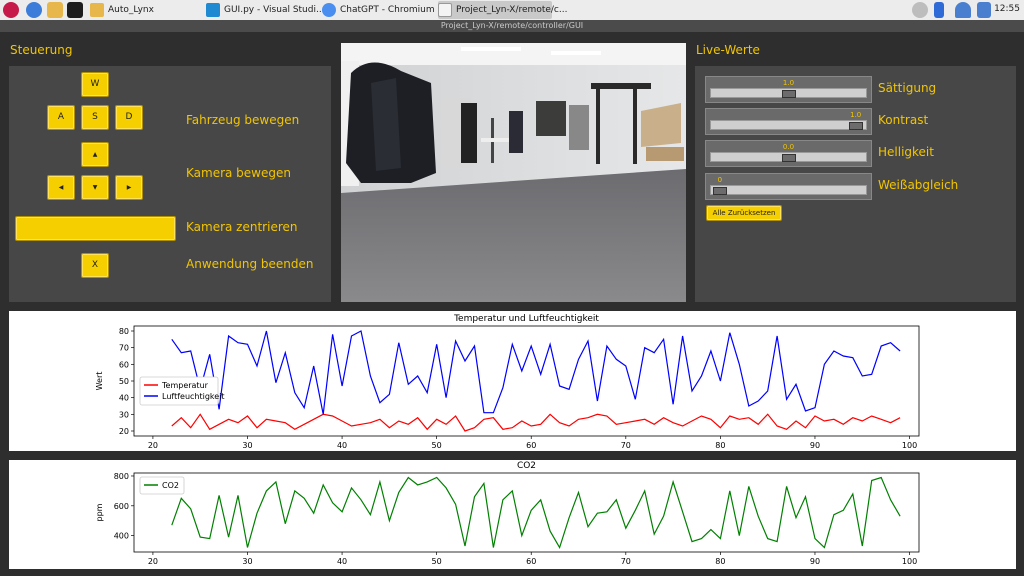 This screenshot has height=576, width=1024. I want to click on volume-icon, so click(984, 10).